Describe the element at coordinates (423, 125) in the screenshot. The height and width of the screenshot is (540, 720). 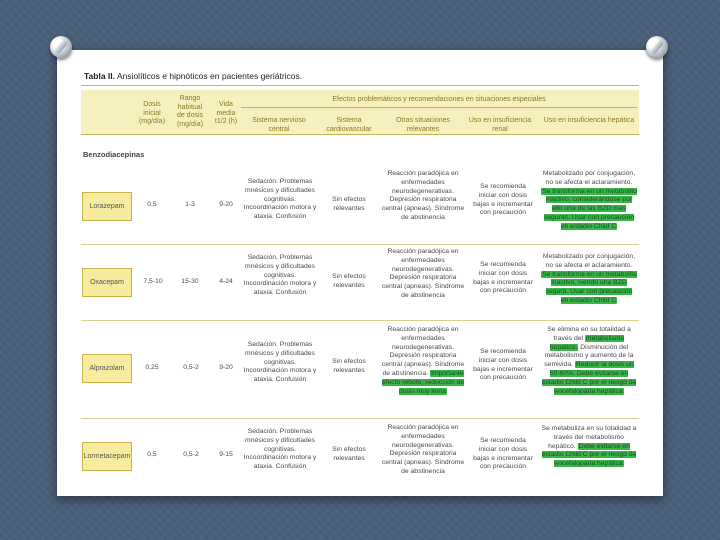
I see `header-other: Otras situaciones relevantes` at that location.